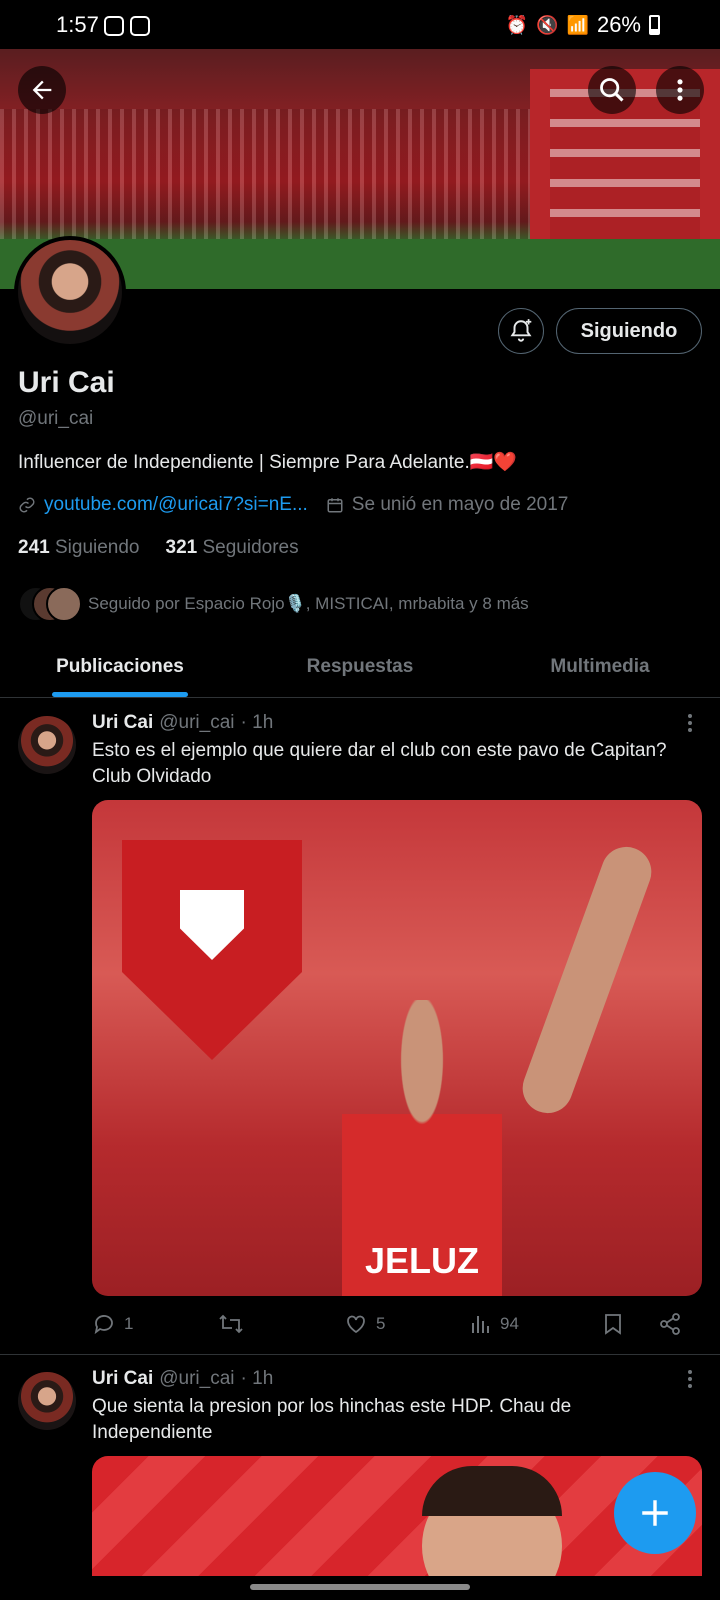 Image resolution: width=720 pixels, height=1600 pixels. What do you see at coordinates (155, 1324) in the screenshot?
I see `reply-button: 1` at bounding box center [155, 1324].